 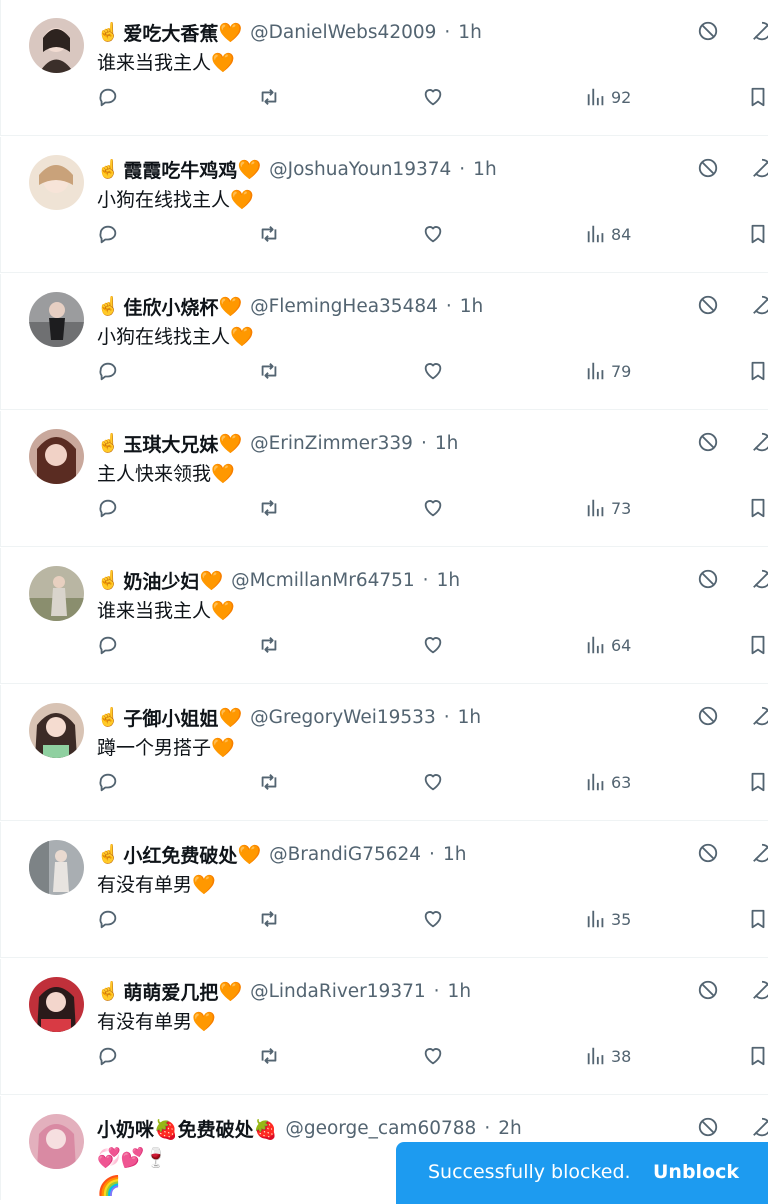 What do you see at coordinates (170, 991) in the screenshot?
I see `display-name: 萌萌爱几把` at bounding box center [170, 991].